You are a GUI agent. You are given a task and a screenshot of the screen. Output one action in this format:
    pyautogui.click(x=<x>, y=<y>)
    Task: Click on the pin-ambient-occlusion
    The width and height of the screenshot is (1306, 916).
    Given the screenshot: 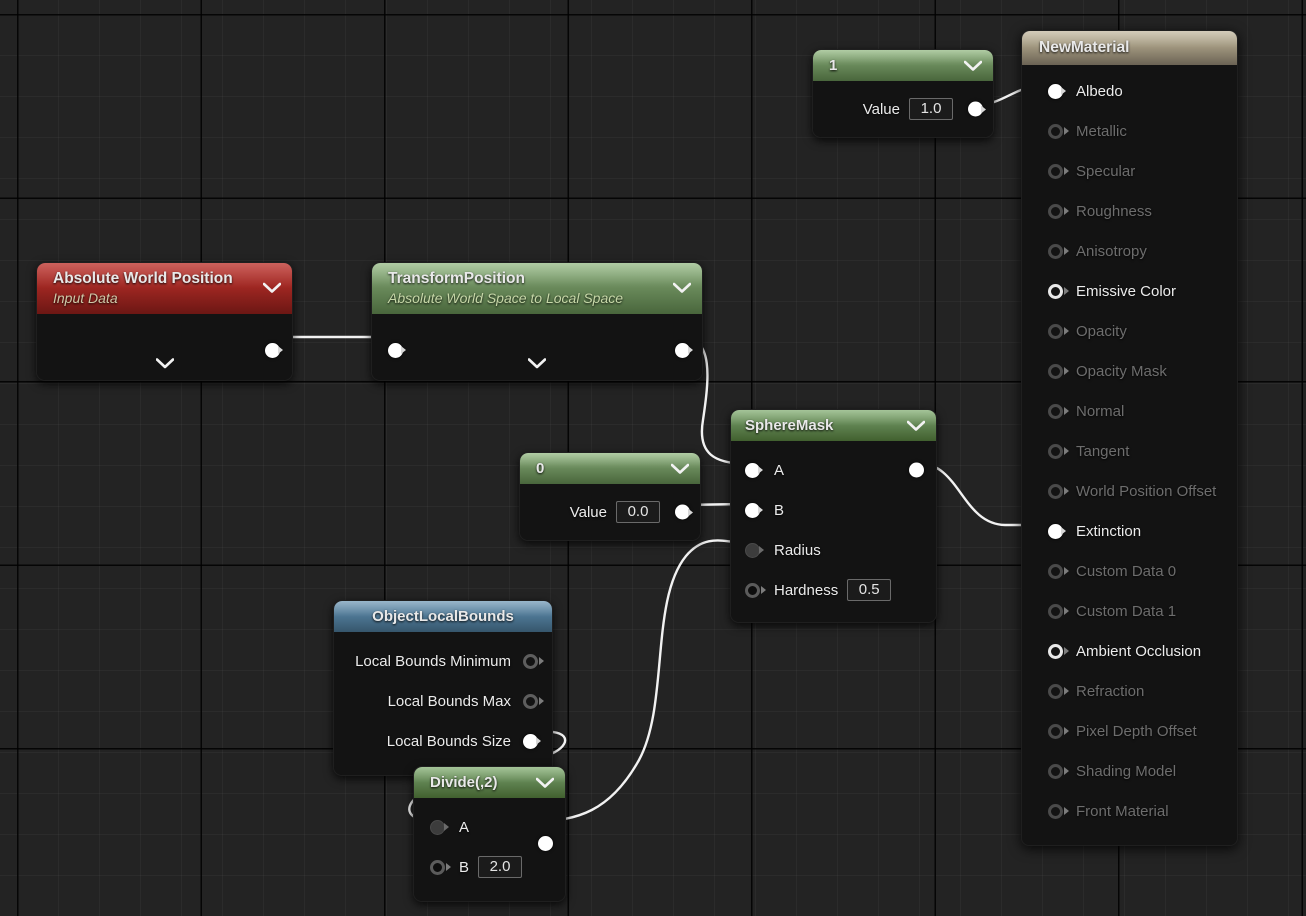 What is the action you would take?
    pyautogui.click(x=1055, y=651)
    